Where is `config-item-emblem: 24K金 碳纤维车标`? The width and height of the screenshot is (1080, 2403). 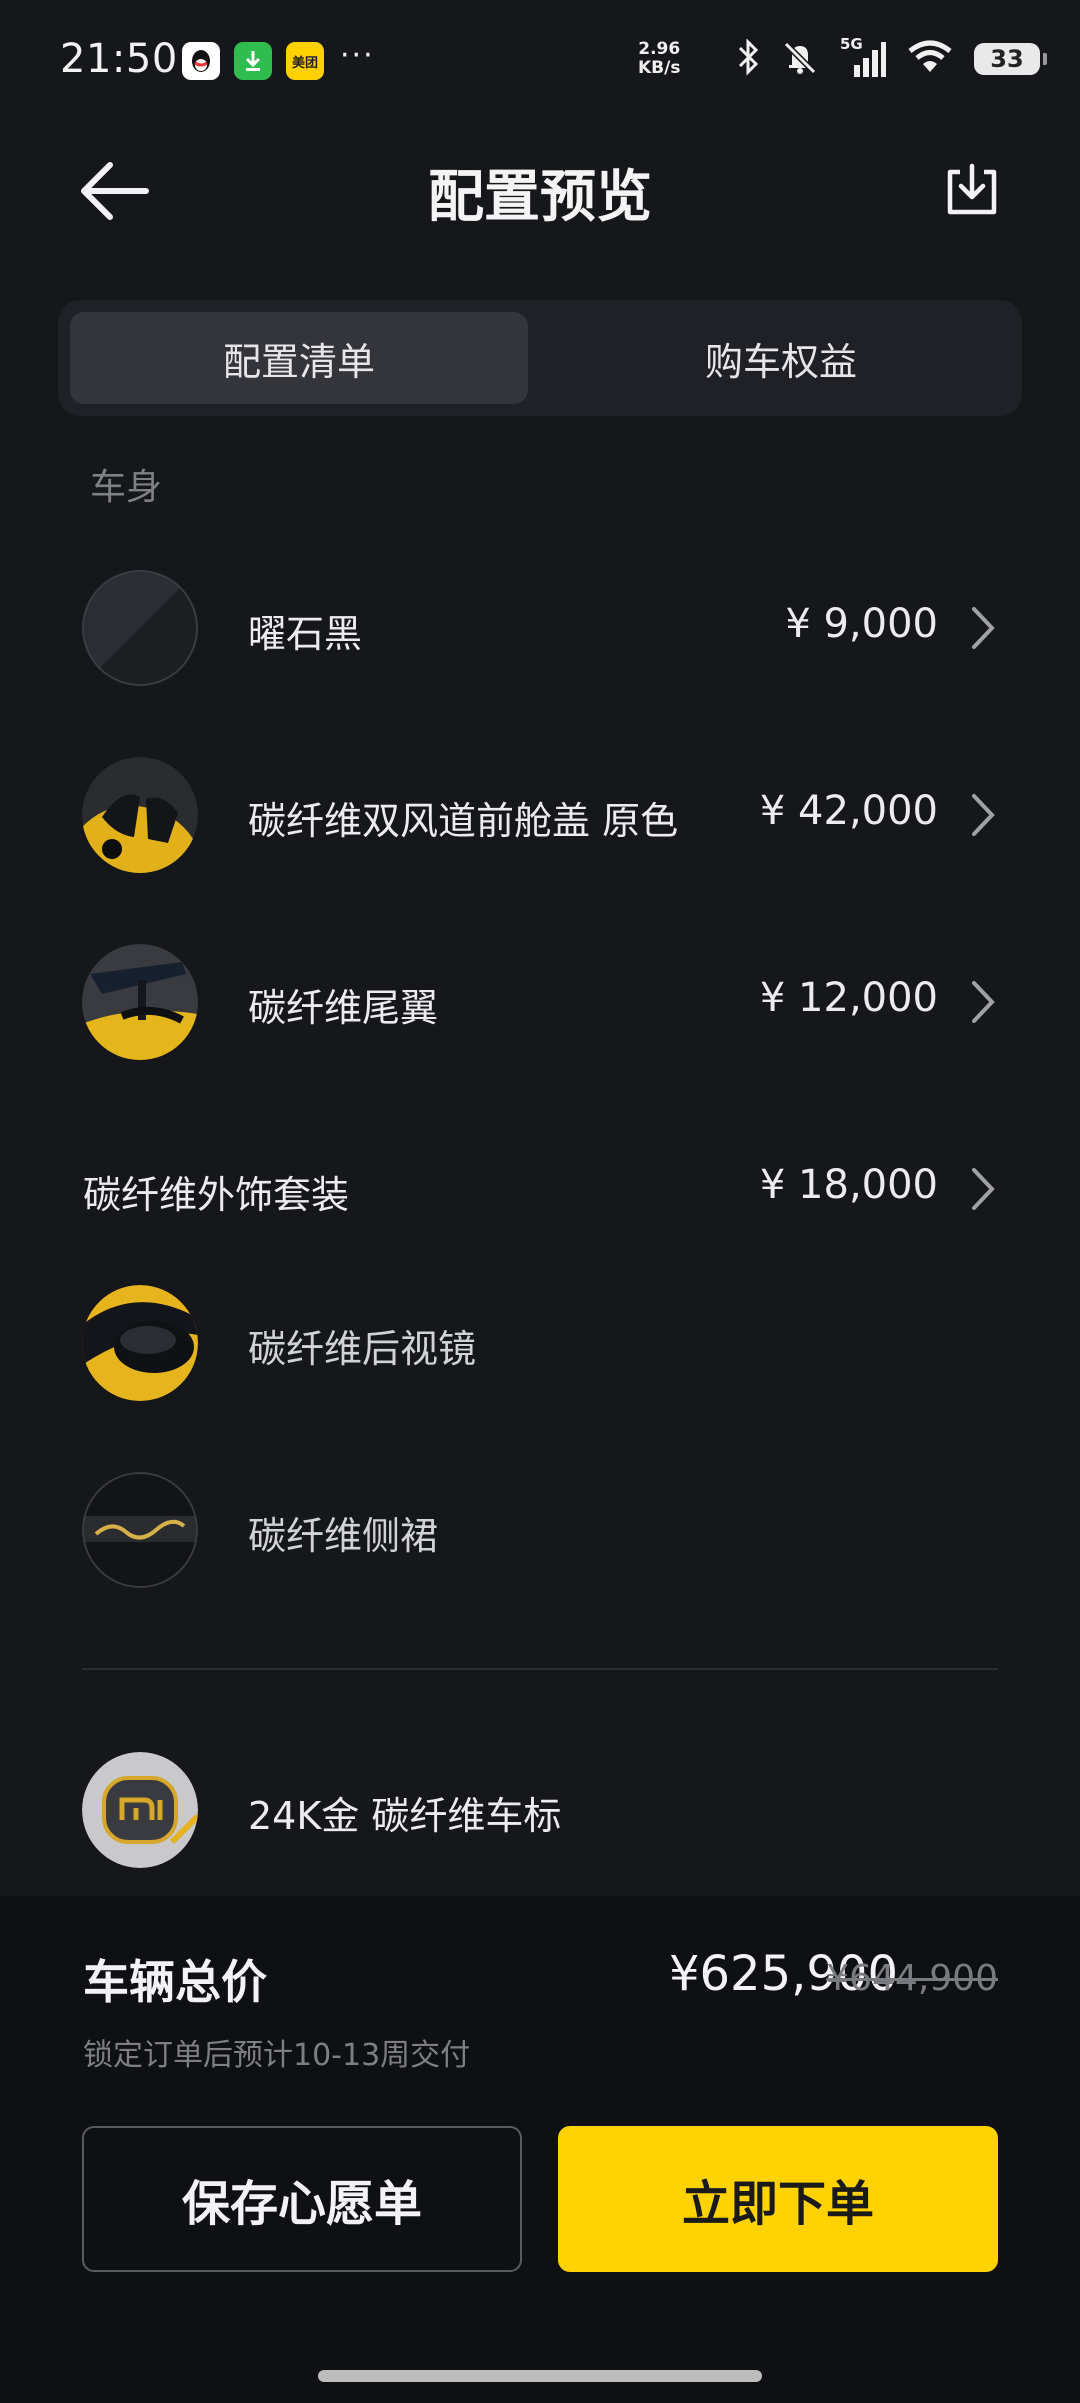 config-item-emblem: 24K金 碳纤维车标 is located at coordinates (540, 1810).